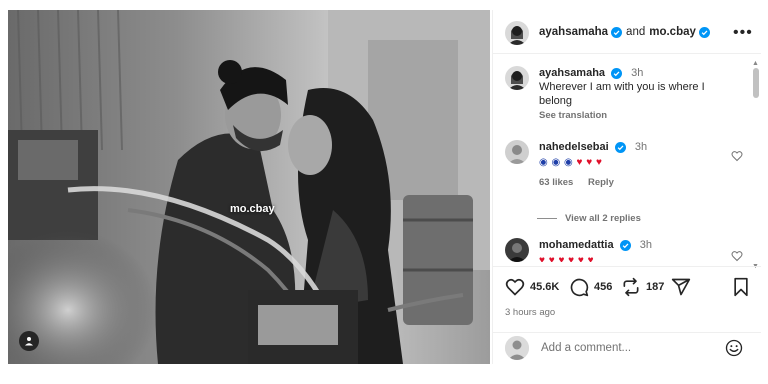 The image size is (768, 384). I want to click on comment-count: 456, so click(603, 287).